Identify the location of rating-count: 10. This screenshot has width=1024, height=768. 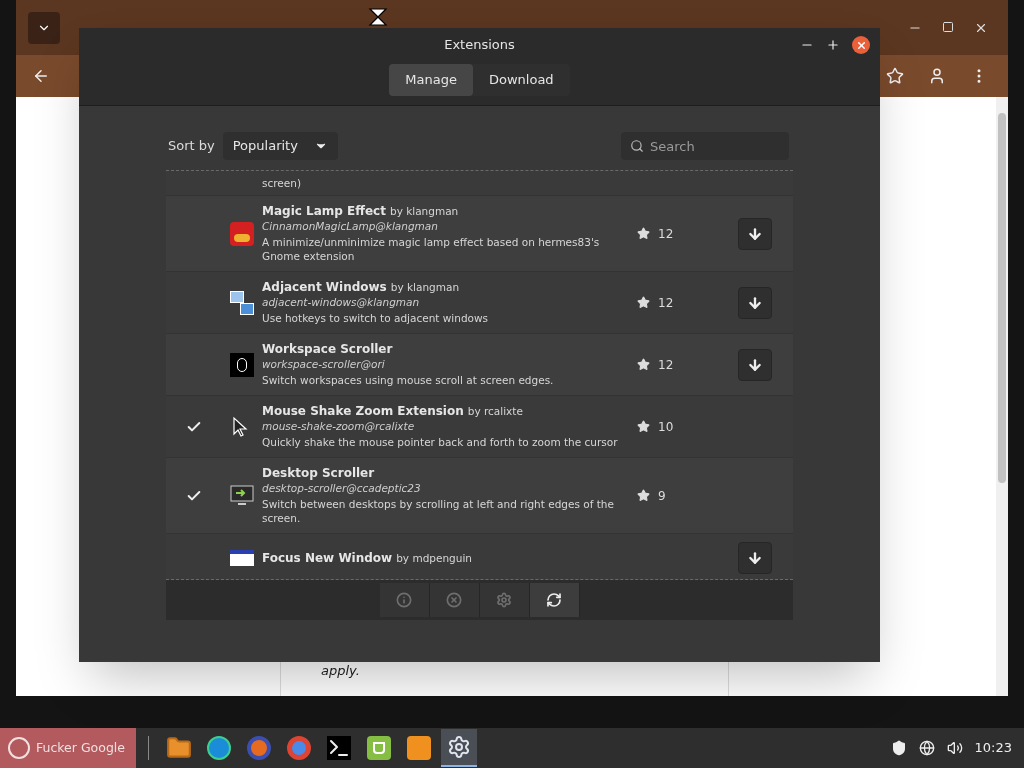
(666, 427).